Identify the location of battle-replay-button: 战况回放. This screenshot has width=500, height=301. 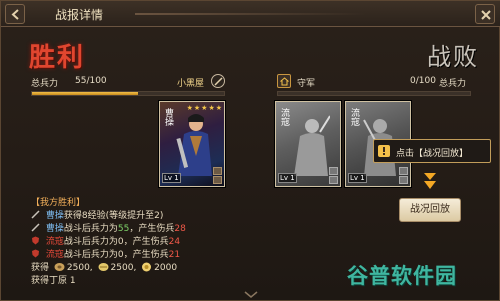
(430, 210).